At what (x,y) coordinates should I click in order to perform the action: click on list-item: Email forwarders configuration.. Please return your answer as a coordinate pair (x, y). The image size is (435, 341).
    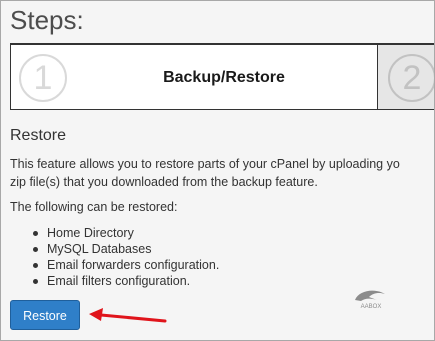
    Looking at the image, I should click on (126, 265).